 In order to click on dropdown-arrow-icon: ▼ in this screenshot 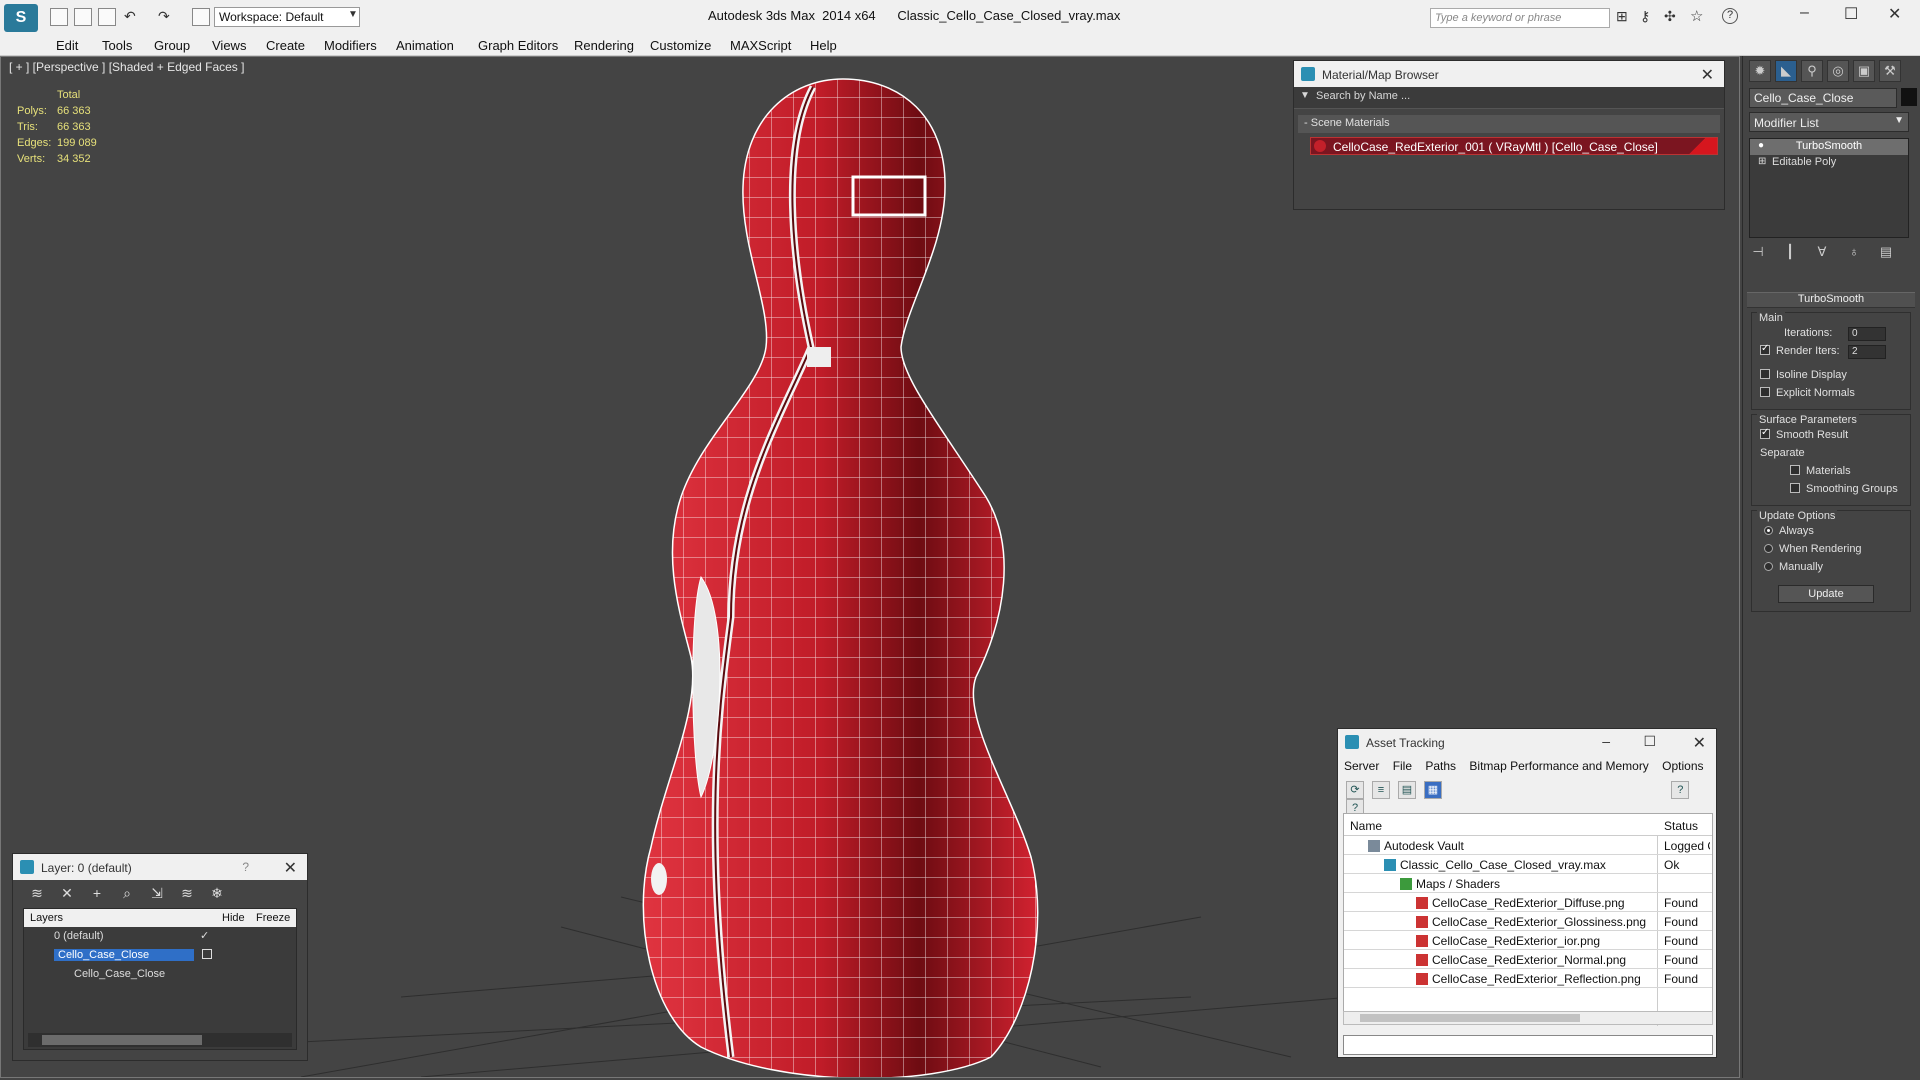, I will do `click(1305, 95)`.